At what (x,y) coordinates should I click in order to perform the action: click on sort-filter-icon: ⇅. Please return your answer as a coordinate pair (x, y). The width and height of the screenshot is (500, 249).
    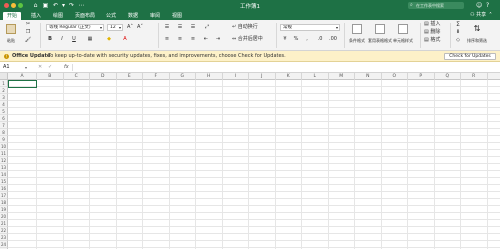
    Looking at the image, I should click on (477, 29).